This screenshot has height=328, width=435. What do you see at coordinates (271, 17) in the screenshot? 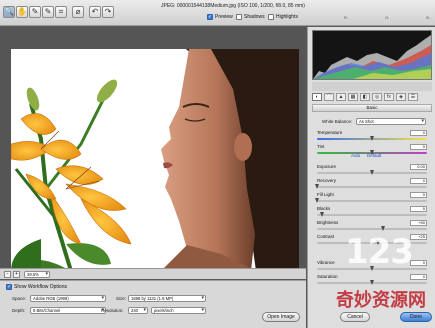
I see `highlights-check-box` at bounding box center [271, 17].